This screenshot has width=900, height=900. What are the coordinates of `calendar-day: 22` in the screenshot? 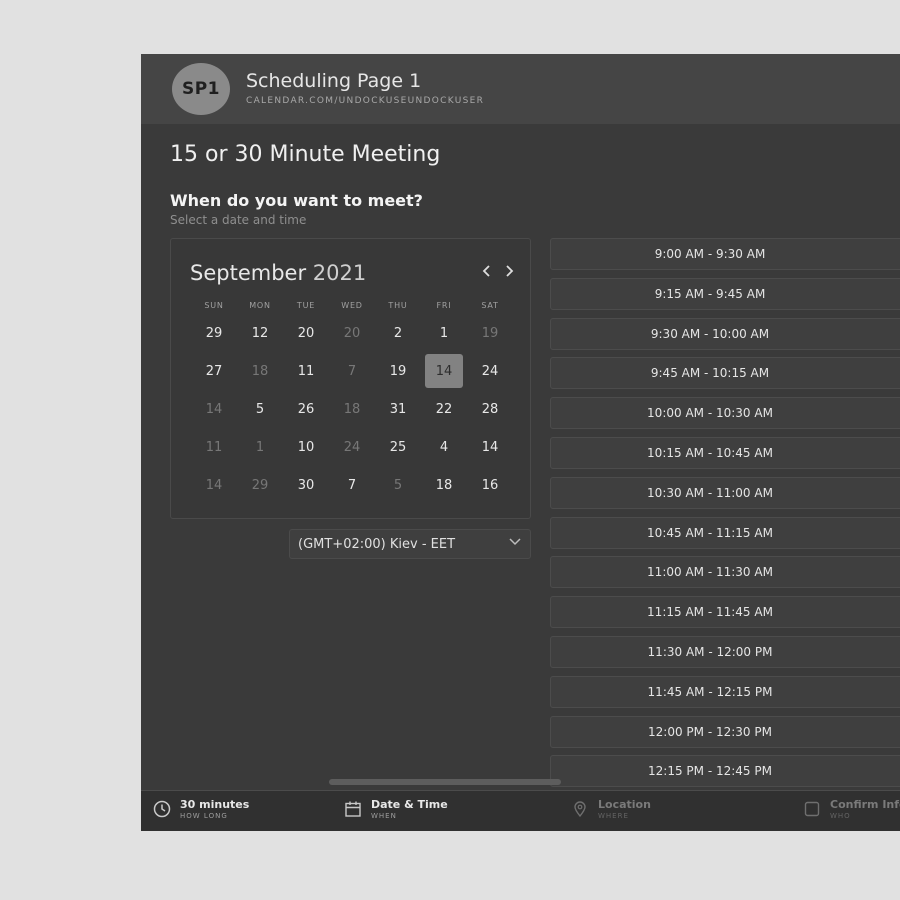 It's located at (444, 409).